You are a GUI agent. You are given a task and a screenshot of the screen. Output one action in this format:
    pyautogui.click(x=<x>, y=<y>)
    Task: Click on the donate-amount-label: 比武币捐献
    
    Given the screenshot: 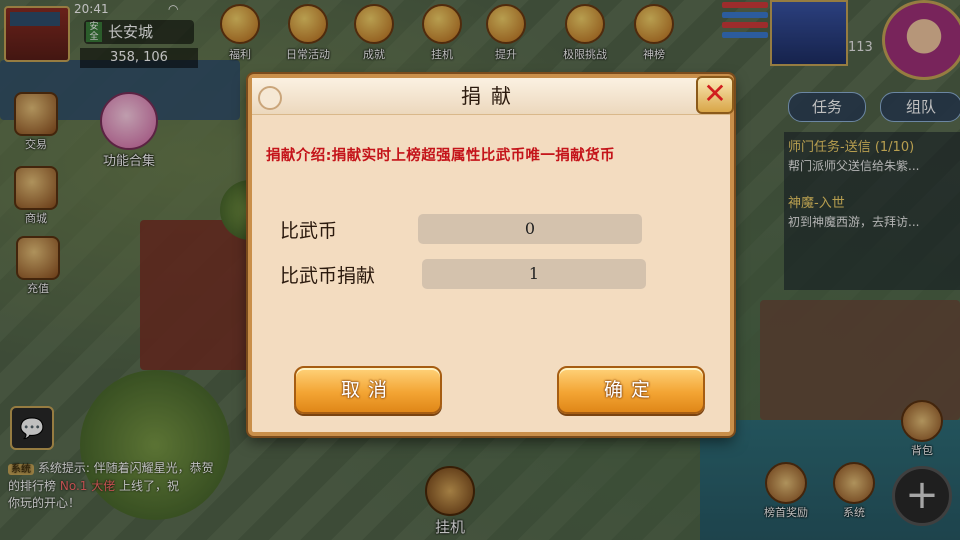 What is the action you would take?
    pyautogui.click(x=328, y=276)
    